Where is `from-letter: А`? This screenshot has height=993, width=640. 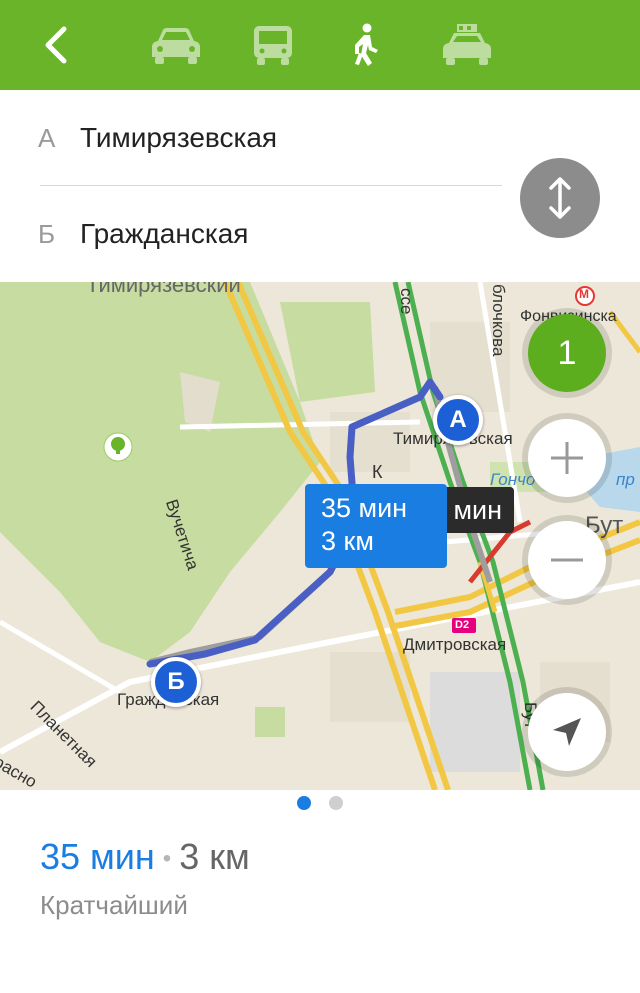
from-letter: А is located at coordinates (47, 137).